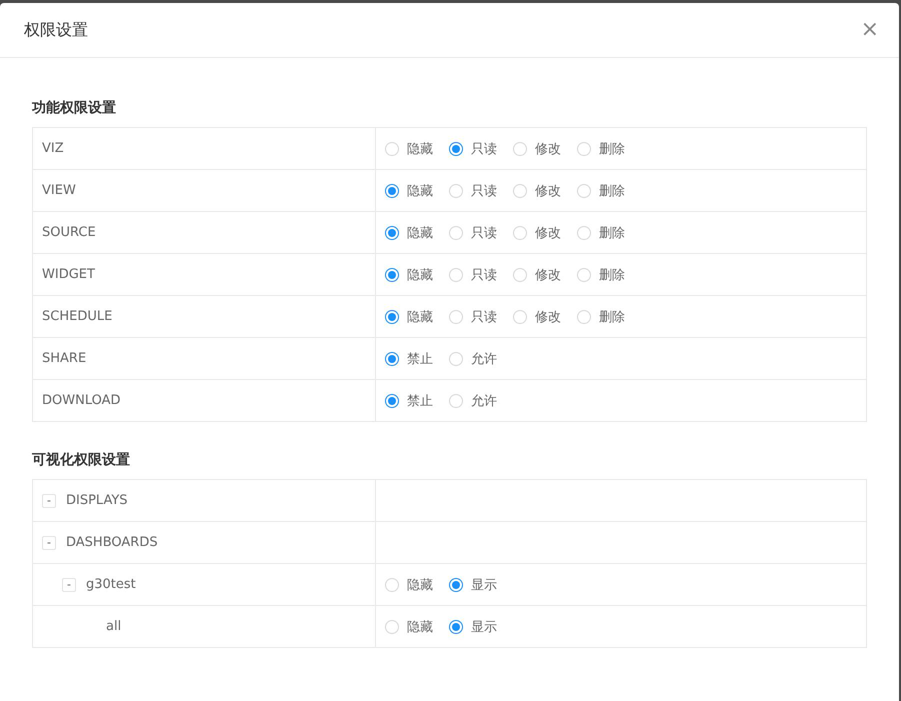 This screenshot has height=701, width=901. What do you see at coordinates (111, 584) in the screenshot?
I see `tree-item-label: g30test` at bounding box center [111, 584].